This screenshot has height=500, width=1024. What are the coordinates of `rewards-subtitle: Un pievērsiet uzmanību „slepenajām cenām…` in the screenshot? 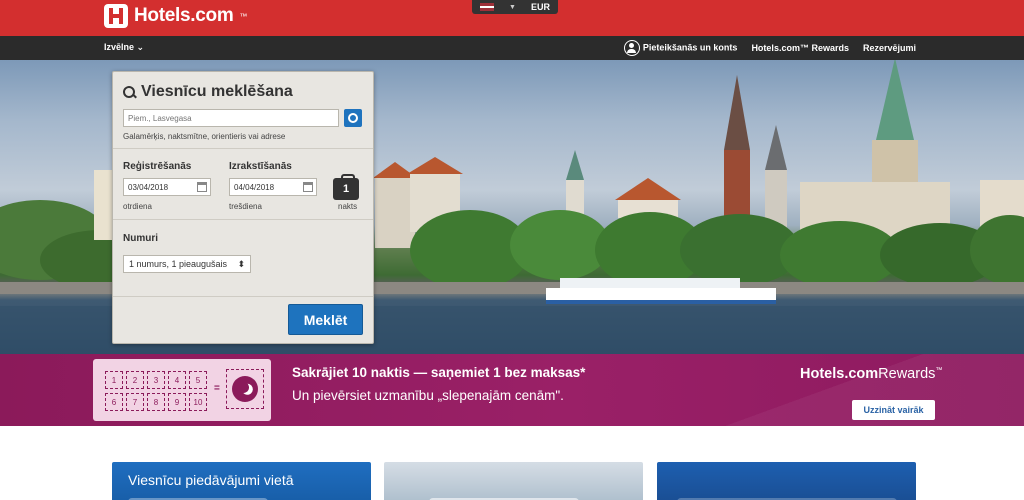 It's located at (428, 395).